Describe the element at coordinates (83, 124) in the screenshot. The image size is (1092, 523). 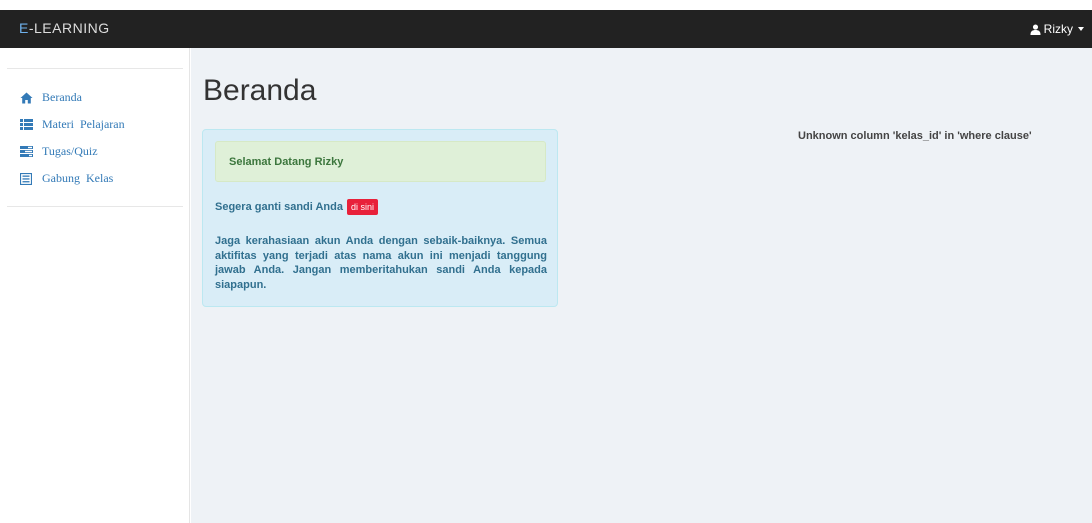
I see `sidebar-item-label: Materi Pelajaran` at that location.